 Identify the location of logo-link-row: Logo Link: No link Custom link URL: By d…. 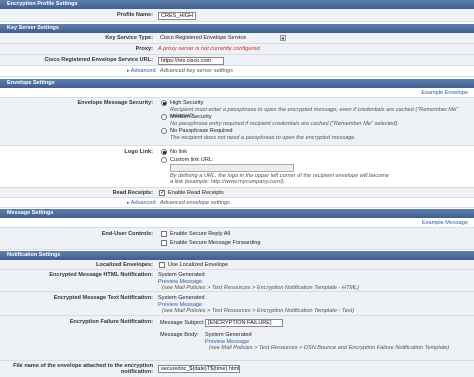
(237, 167).